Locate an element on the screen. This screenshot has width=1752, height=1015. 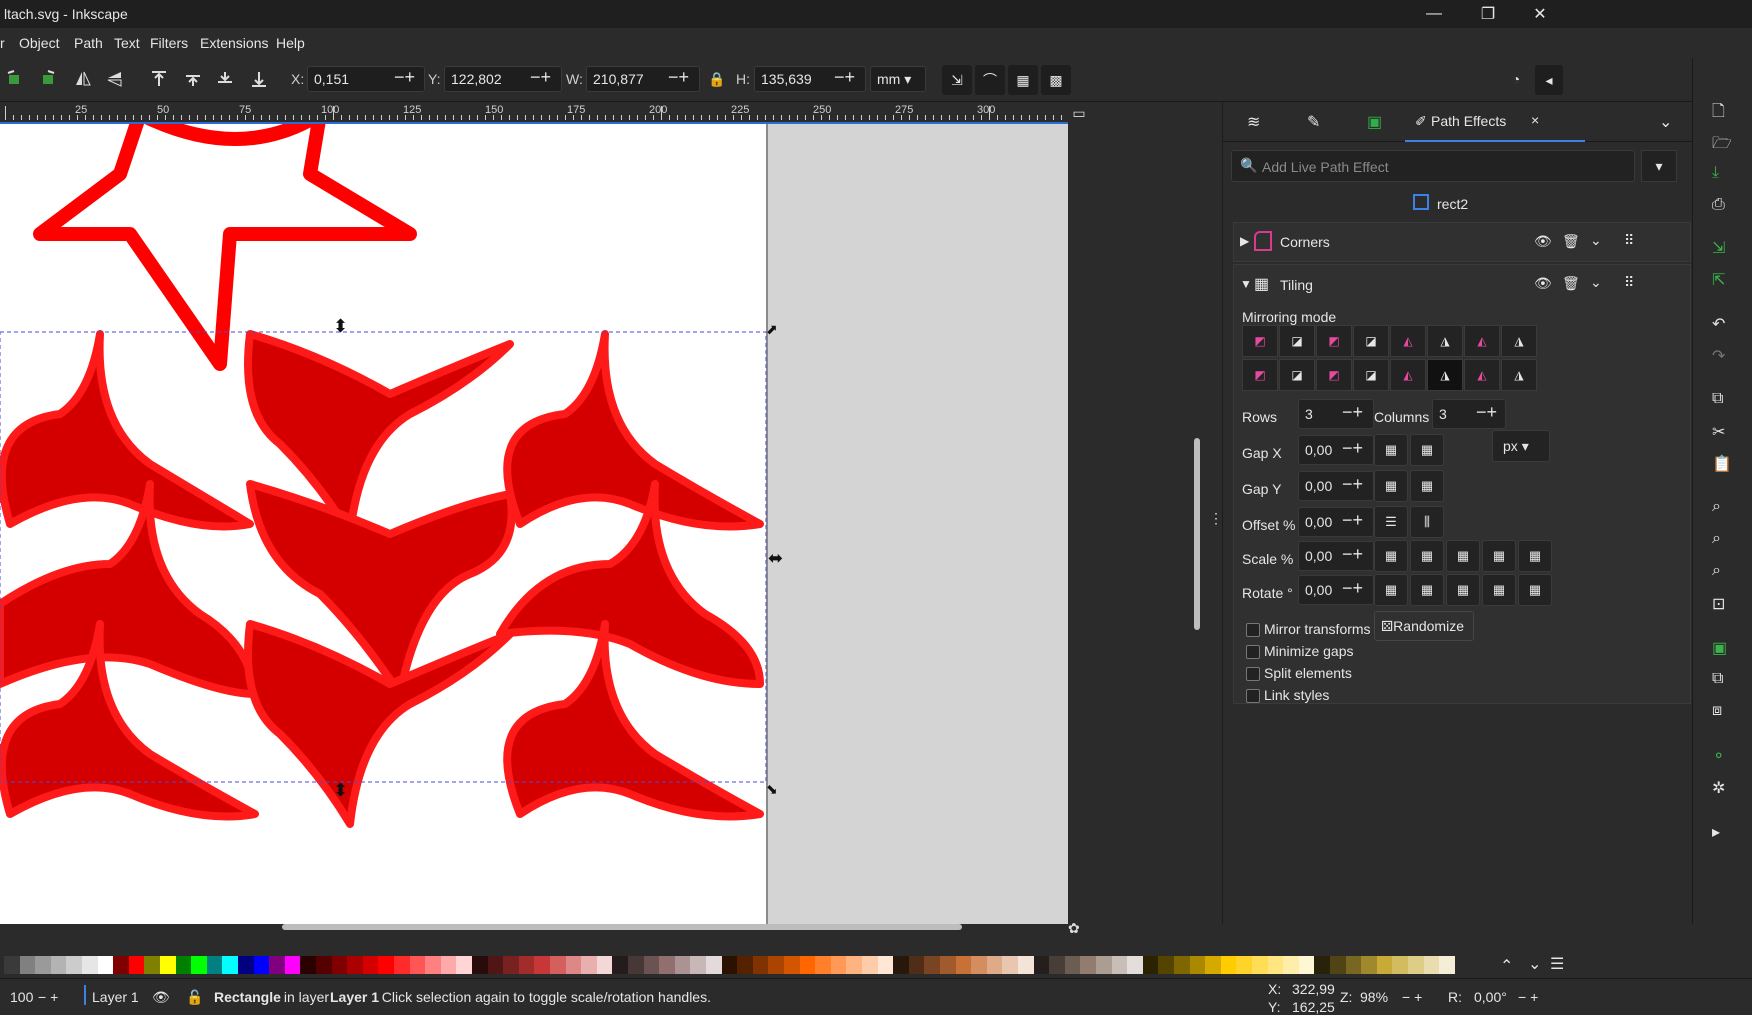
offset-rows-button: ☰ is located at coordinates (1391, 522).